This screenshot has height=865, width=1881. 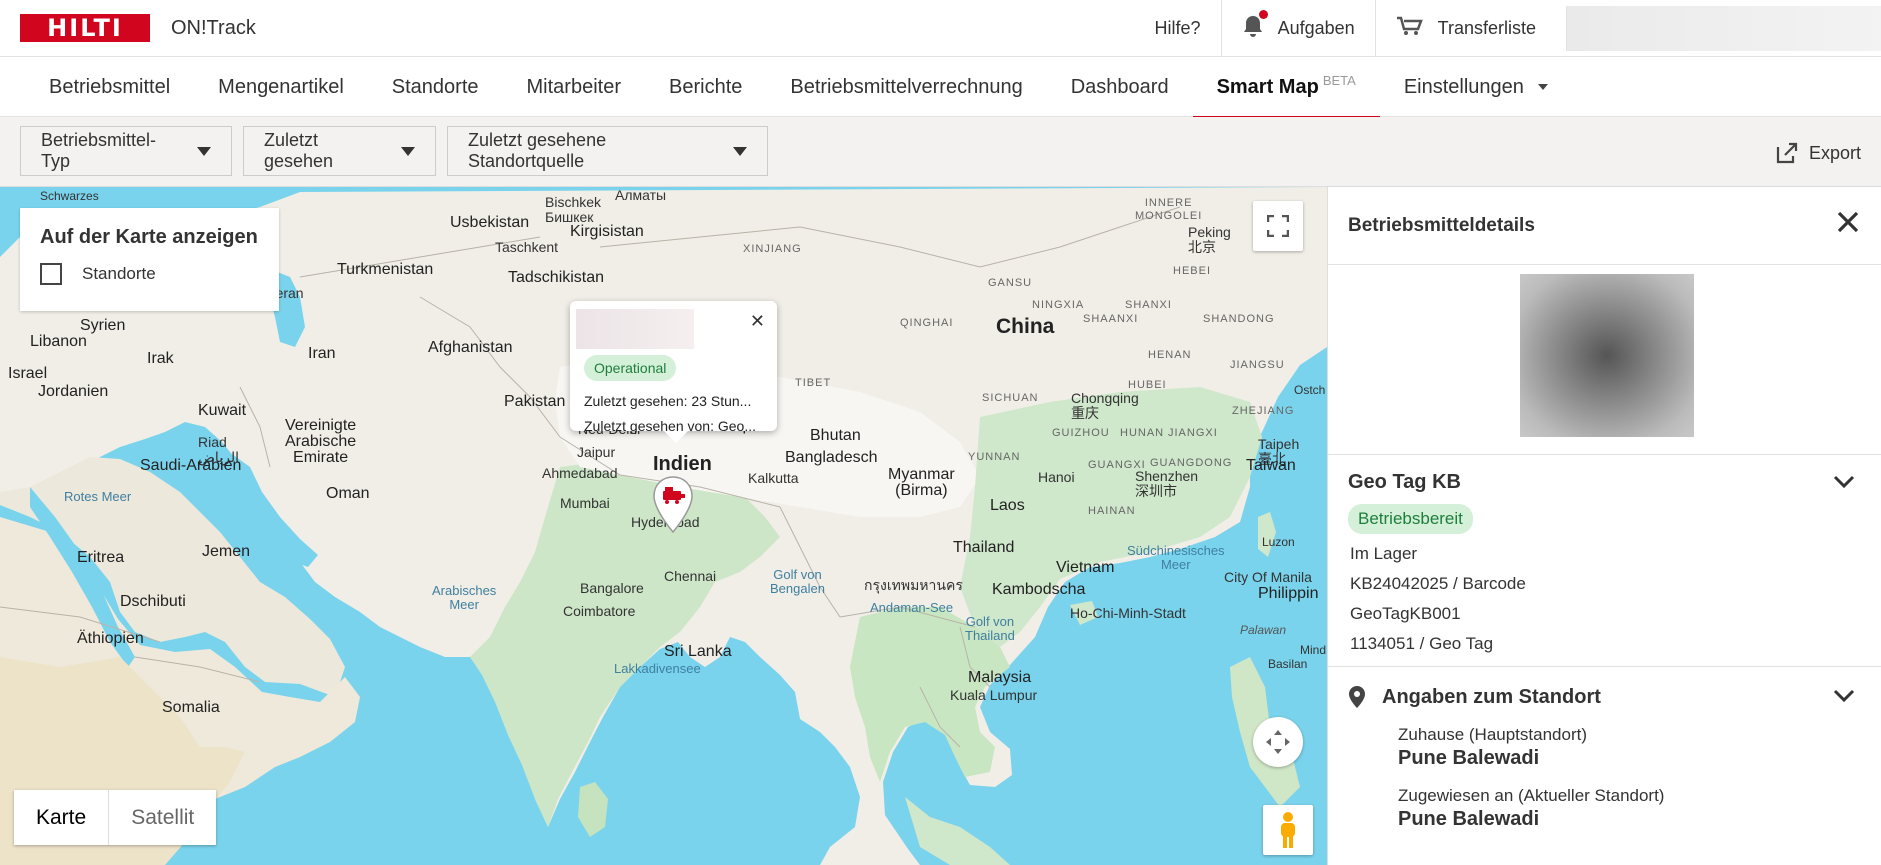 I want to click on map-label: SICHUAN, so click(x=1010, y=398).